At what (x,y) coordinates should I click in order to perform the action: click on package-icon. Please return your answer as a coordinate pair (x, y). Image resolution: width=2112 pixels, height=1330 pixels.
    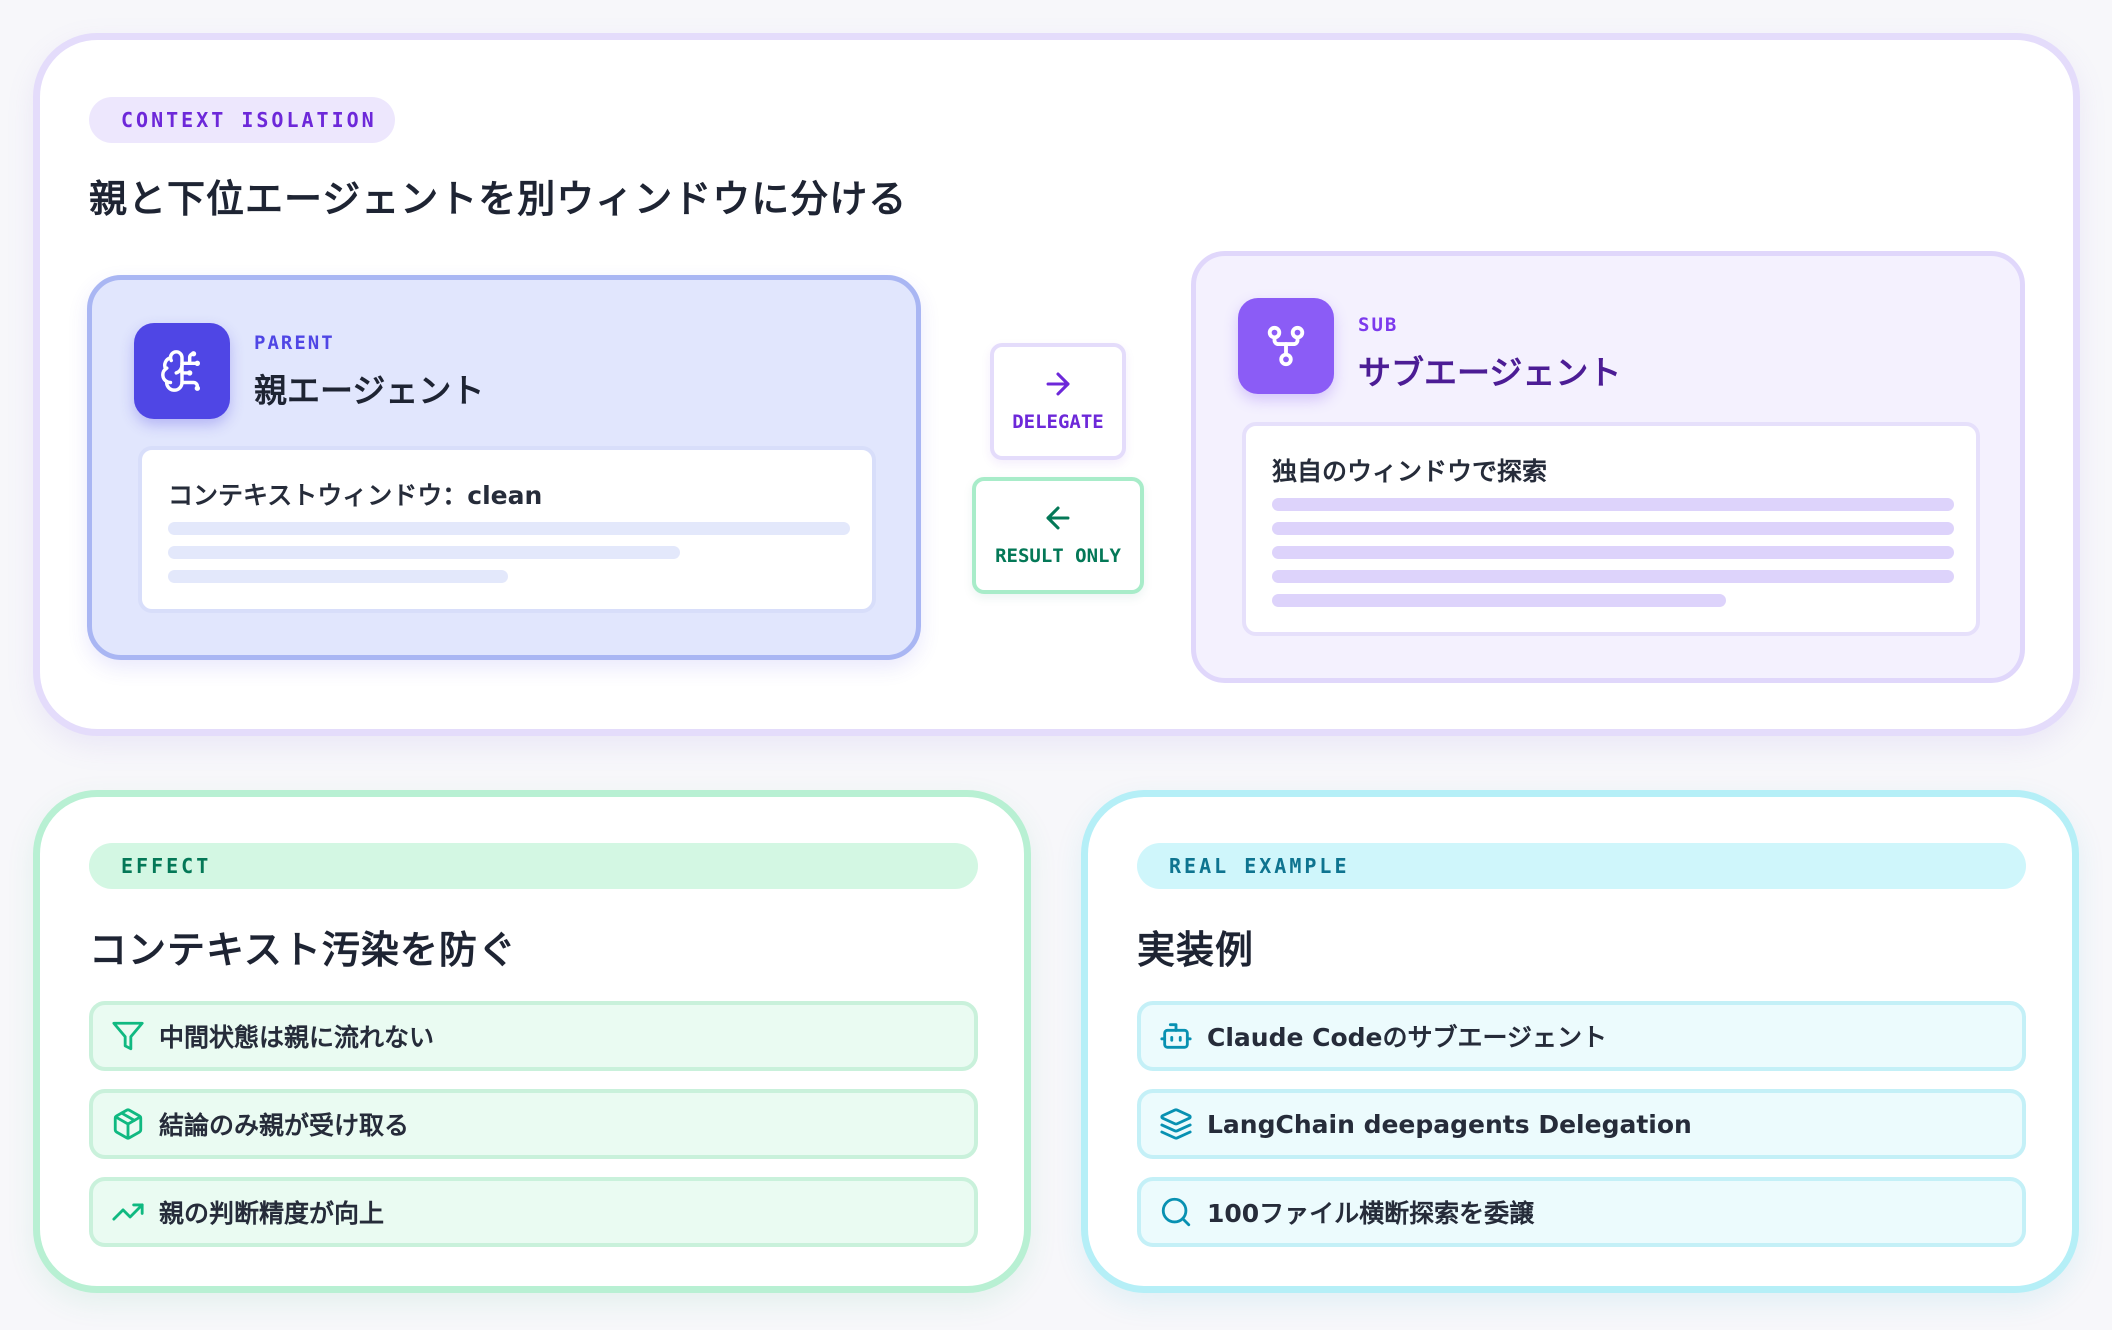
    Looking at the image, I should click on (128, 1124).